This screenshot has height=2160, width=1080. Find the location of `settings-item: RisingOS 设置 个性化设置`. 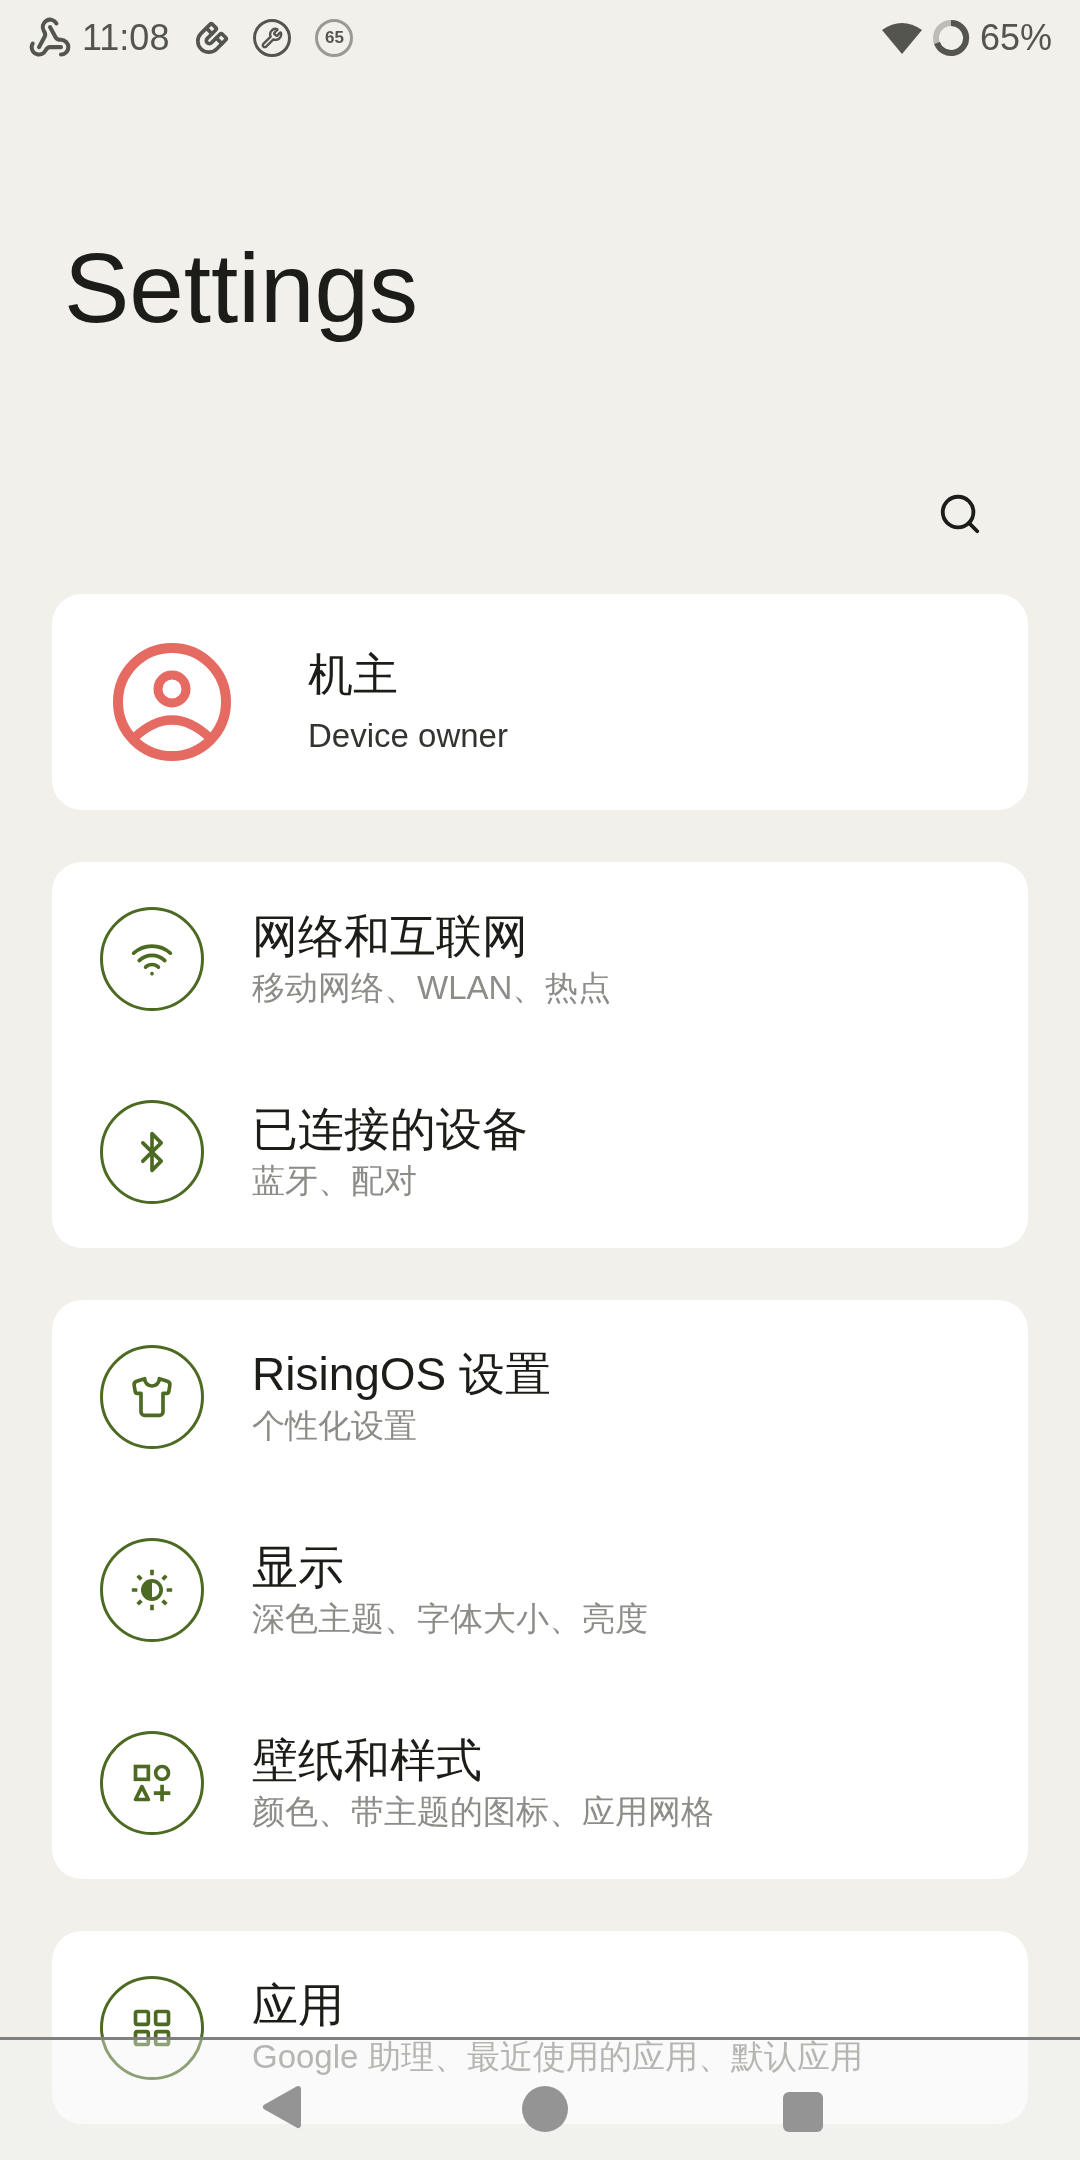

settings-item: RisingOS 设置 个性化设置 is located at coordinates (540, 1396).